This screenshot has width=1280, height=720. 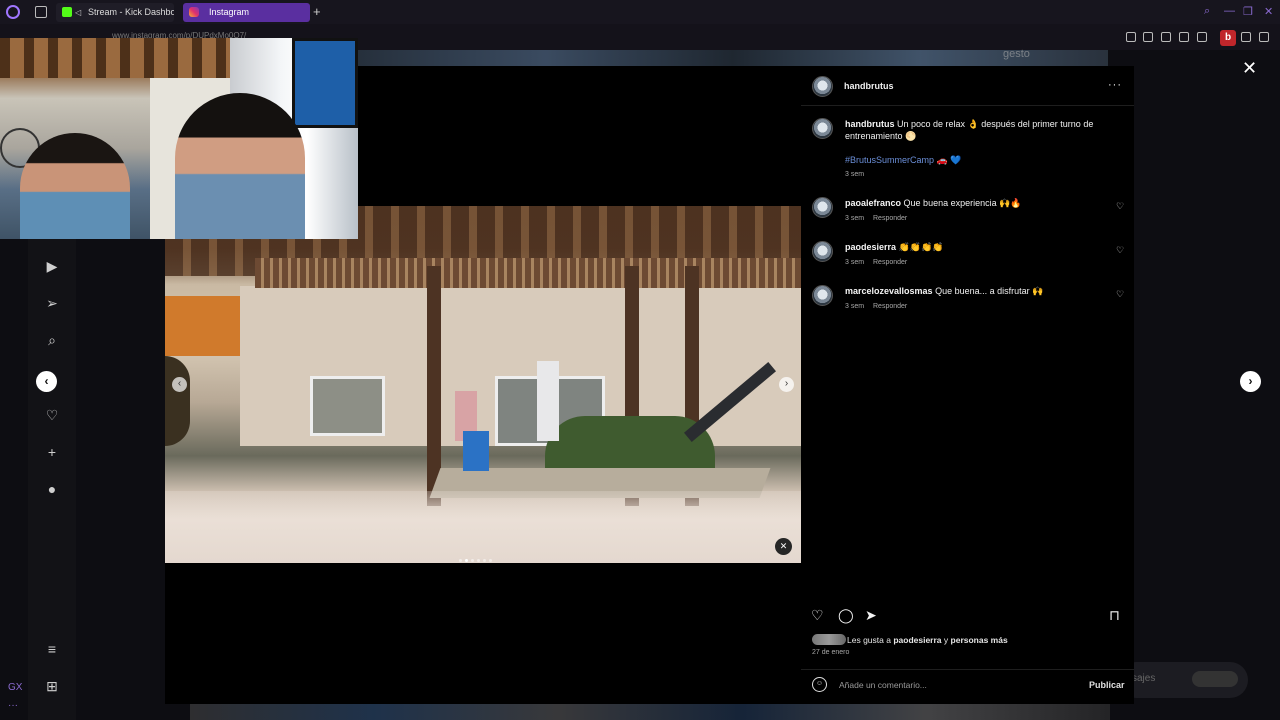 I want to click on author-username: handbrutus, so click(x=869, y=86).